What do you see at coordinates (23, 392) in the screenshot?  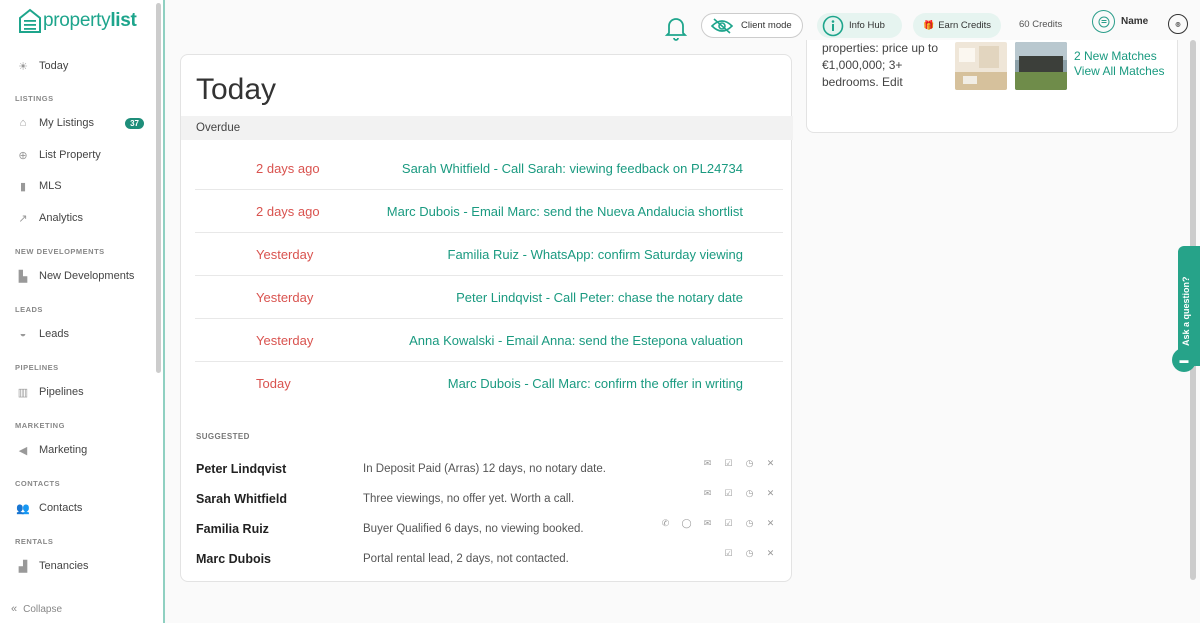 I see `kanban-icon: ▥` at bounding box center [23, 392].